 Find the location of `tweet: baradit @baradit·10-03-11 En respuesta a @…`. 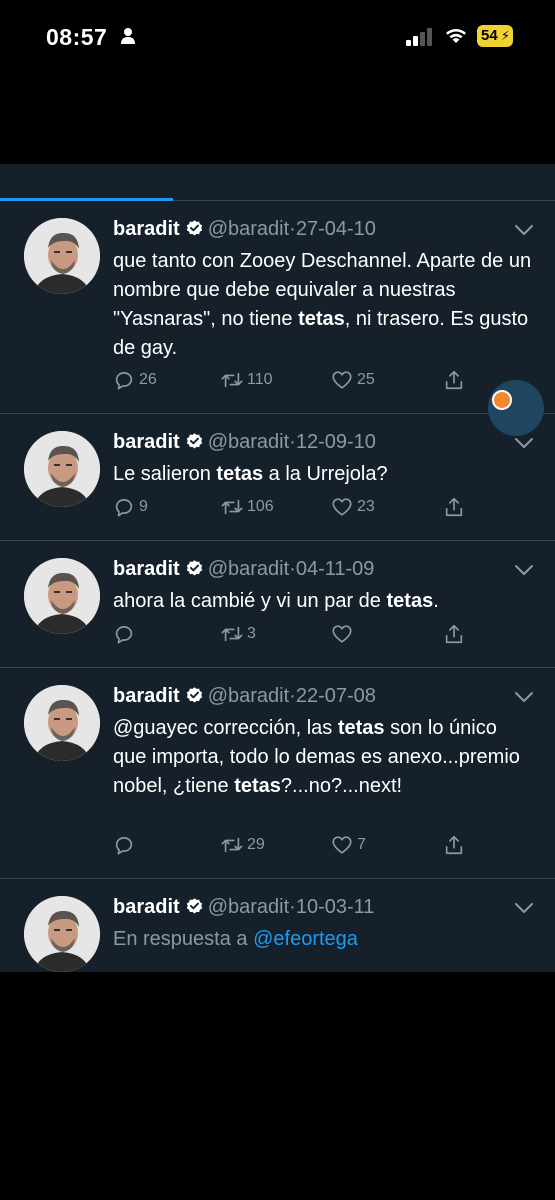

tweet: baradit @baradit·10-03-11 En respuesta a @… is located at coordinates (277, 925).